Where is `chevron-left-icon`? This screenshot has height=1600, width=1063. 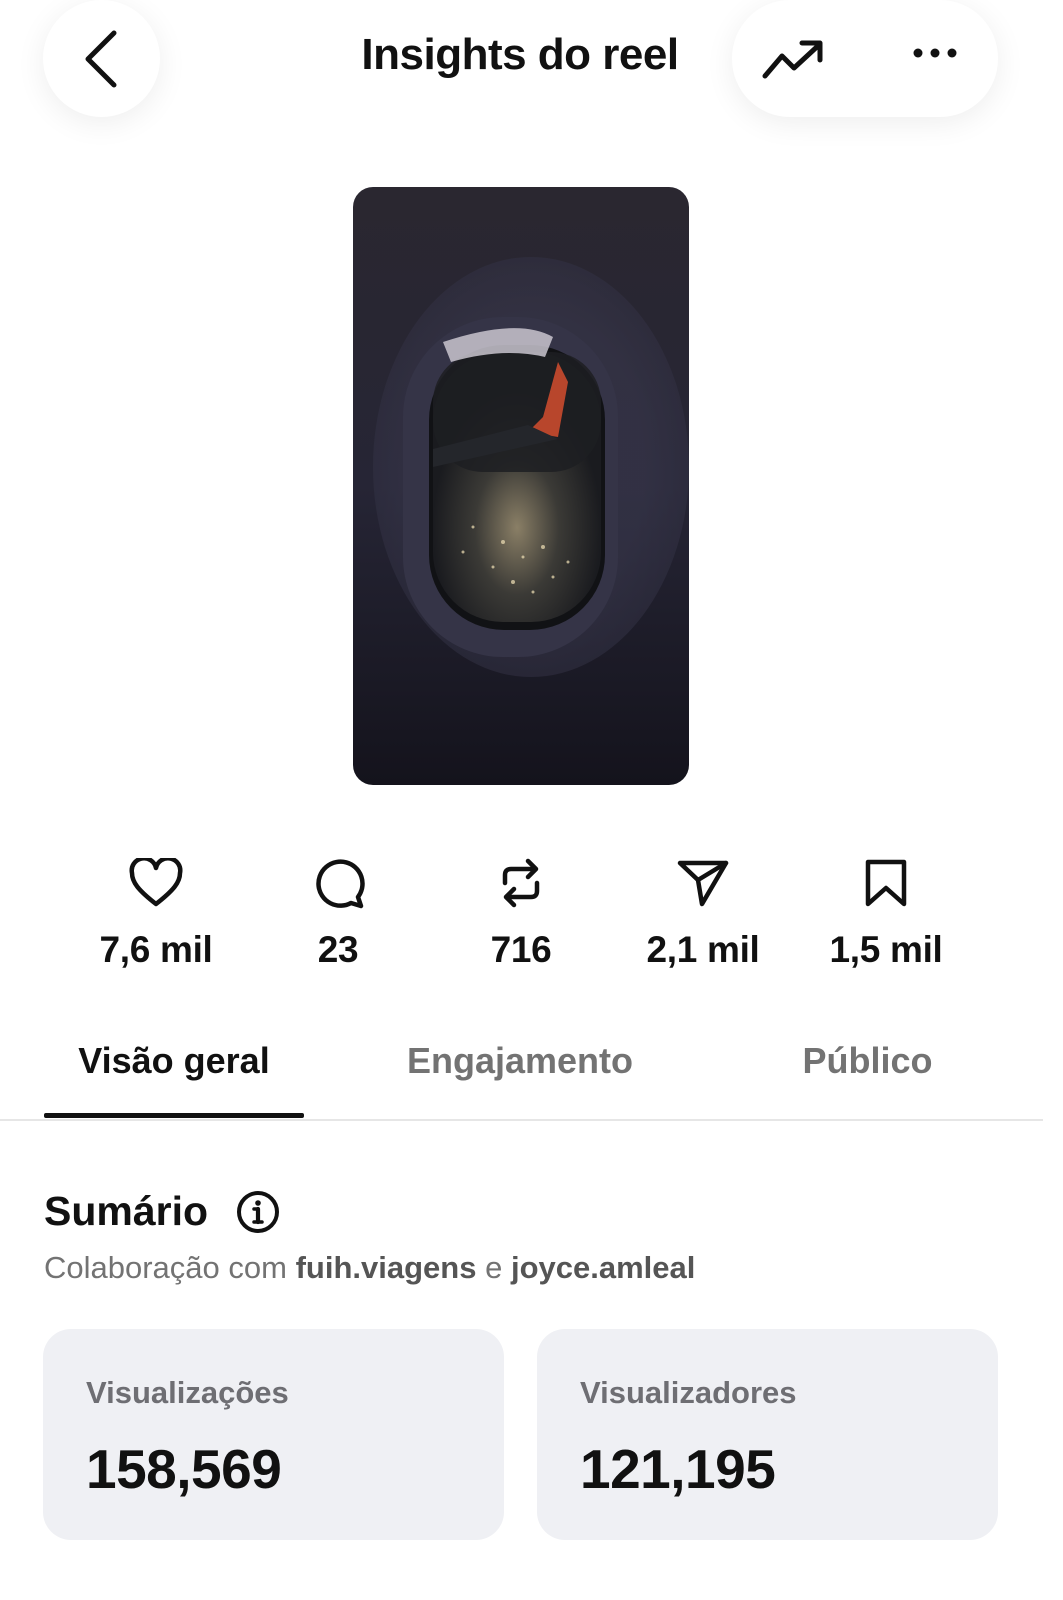
chevron-left-icon is located at coordinates (100, 58).